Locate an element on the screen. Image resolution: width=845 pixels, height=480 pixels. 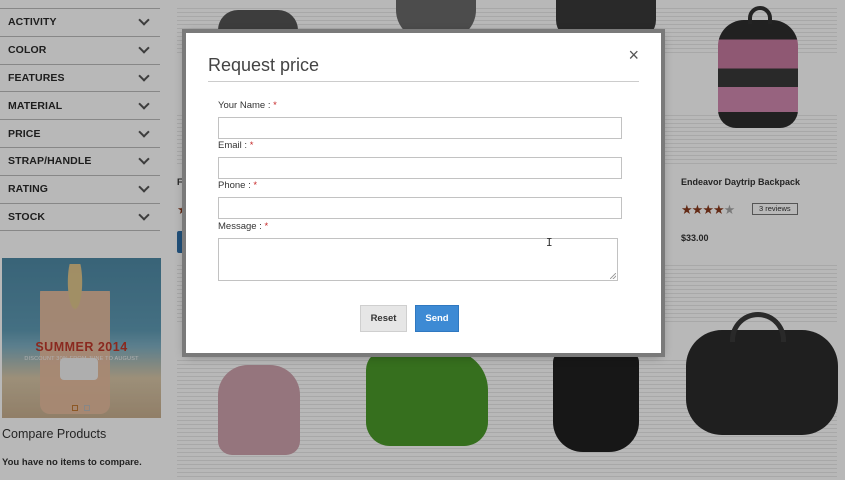
message-textarea is located at coordinates (418, 259).